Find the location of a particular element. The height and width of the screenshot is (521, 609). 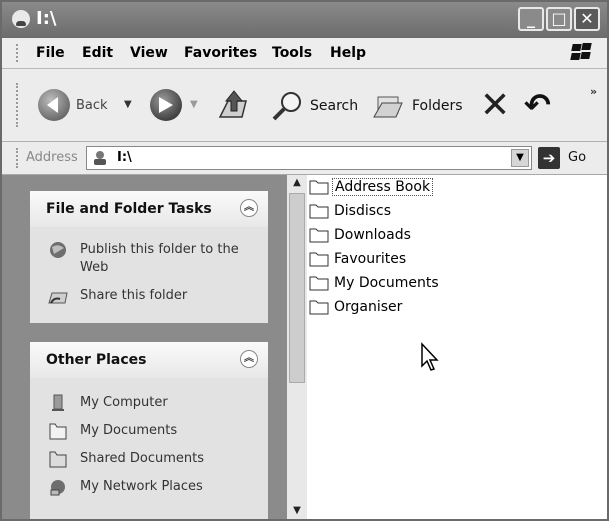

other-places-panel: Other Places ︽ My Computer My Documents is located at coordinates (149, 430).